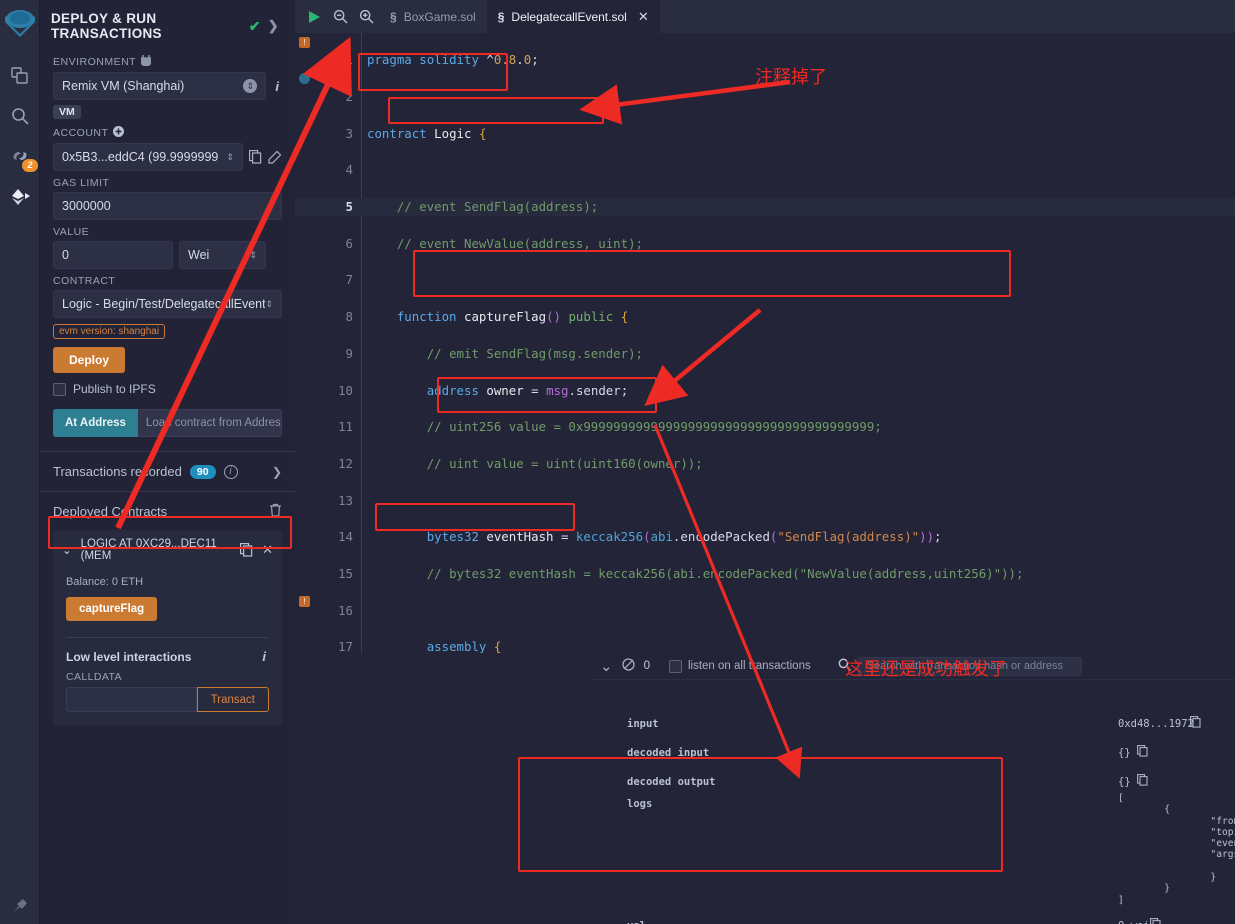  Describe the element at coordinates (264, 656) in the screenshot. I see `low-level-info-icon: i` at that location.